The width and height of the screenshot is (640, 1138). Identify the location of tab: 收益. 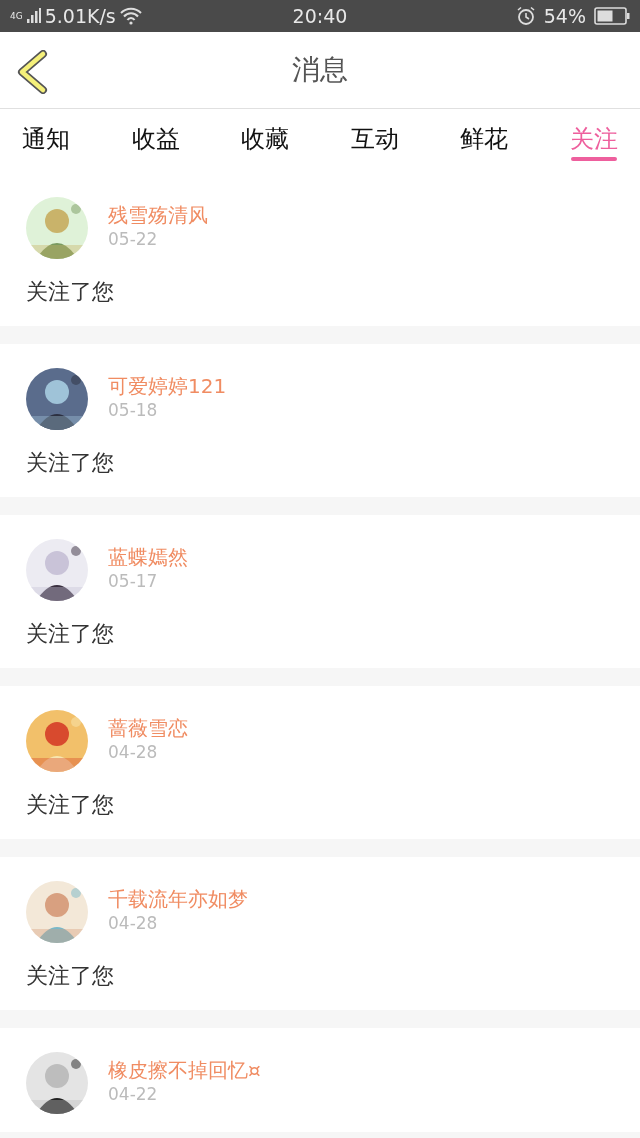
(155, 141).